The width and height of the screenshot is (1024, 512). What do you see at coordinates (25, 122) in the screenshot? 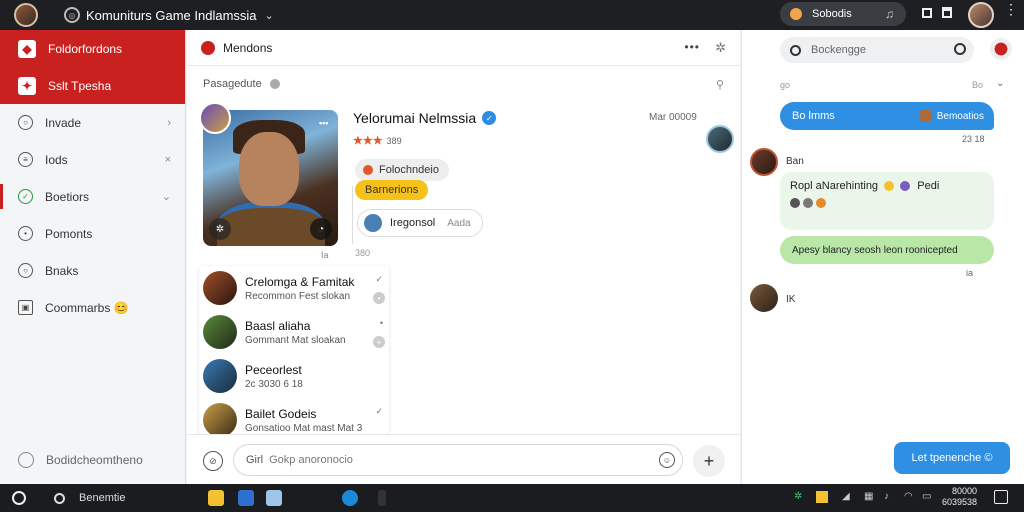
I see `circle-icon: ○` at bounding box center [25, 122].